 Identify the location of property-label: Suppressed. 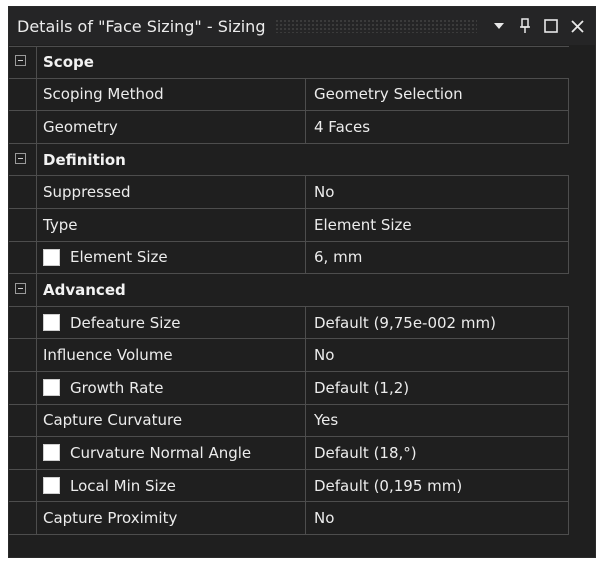
(87, 192).